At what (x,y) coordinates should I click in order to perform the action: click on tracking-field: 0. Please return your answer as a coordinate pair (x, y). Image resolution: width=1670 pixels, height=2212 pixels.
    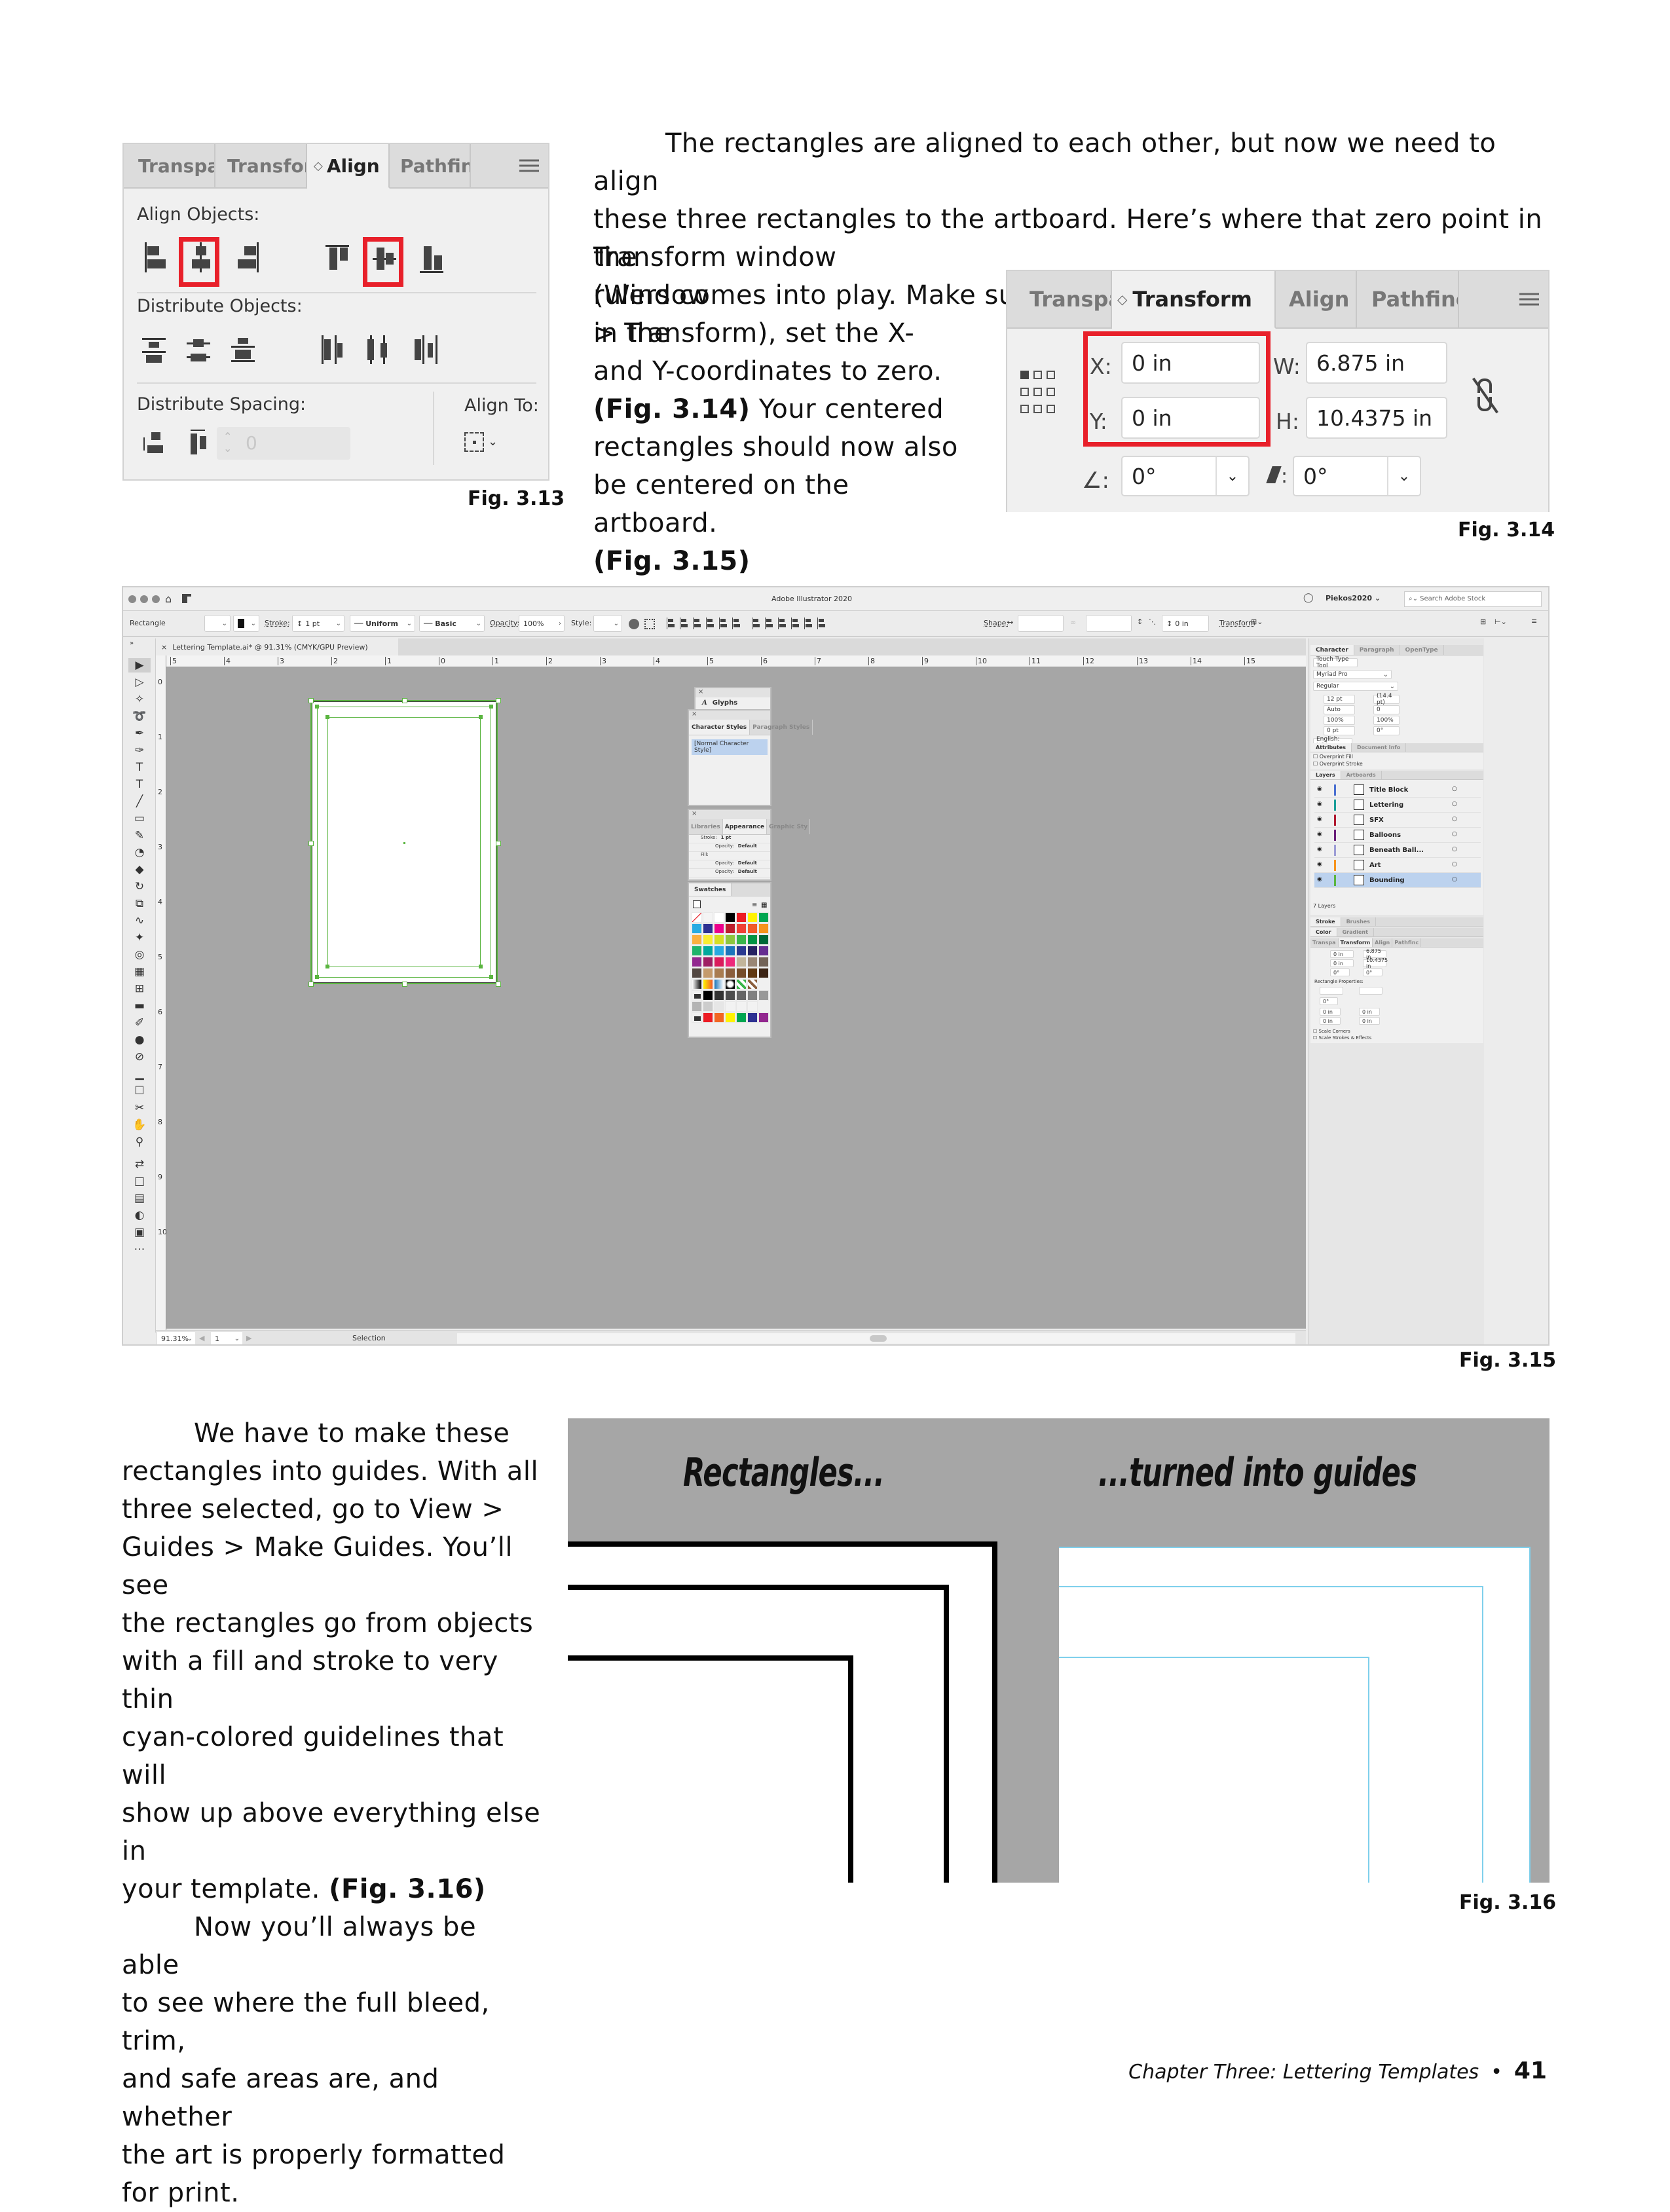
    Looking at the image, I should click on (1386, 710).